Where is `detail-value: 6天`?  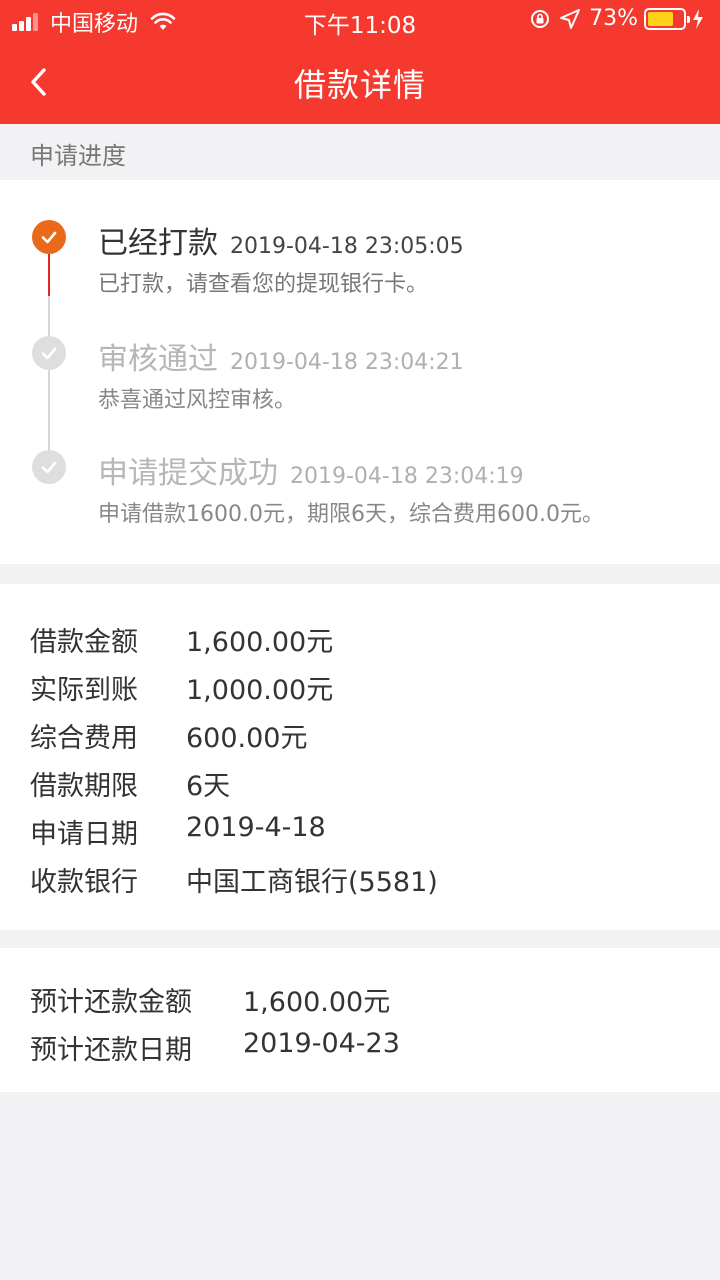
detail-value: 6天 is located at coordinates (208, 786).